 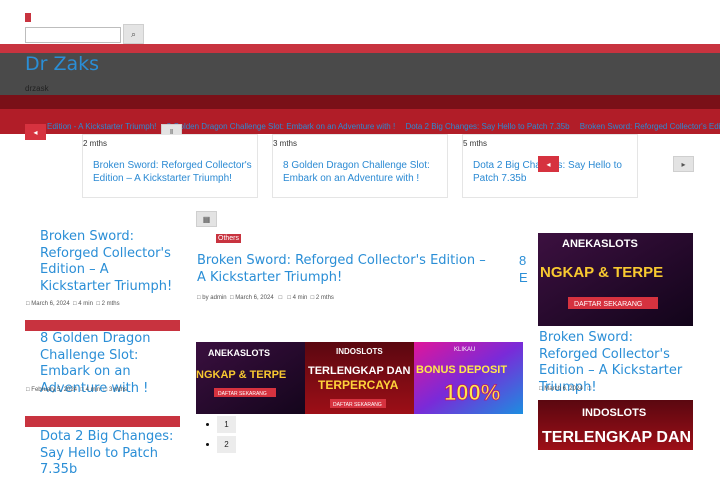 I want to click on grid-icon: ▦, so click(x=206, y=219).